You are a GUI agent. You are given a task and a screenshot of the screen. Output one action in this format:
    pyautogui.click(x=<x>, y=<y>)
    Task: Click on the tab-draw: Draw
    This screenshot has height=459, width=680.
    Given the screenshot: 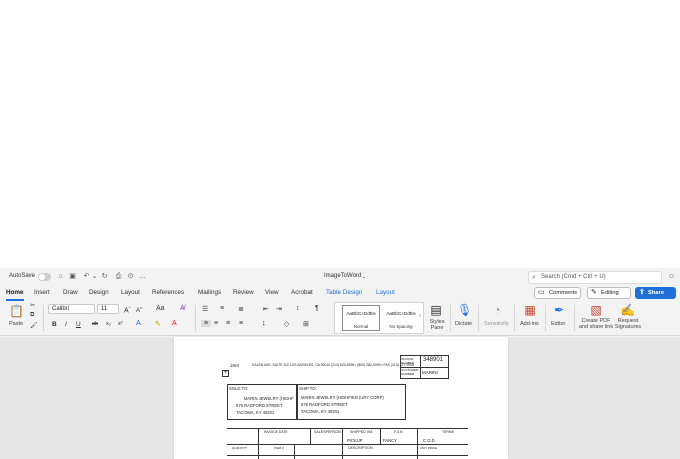 What is the action you would take?
    pyautogui.click(x=70, y=292)
    